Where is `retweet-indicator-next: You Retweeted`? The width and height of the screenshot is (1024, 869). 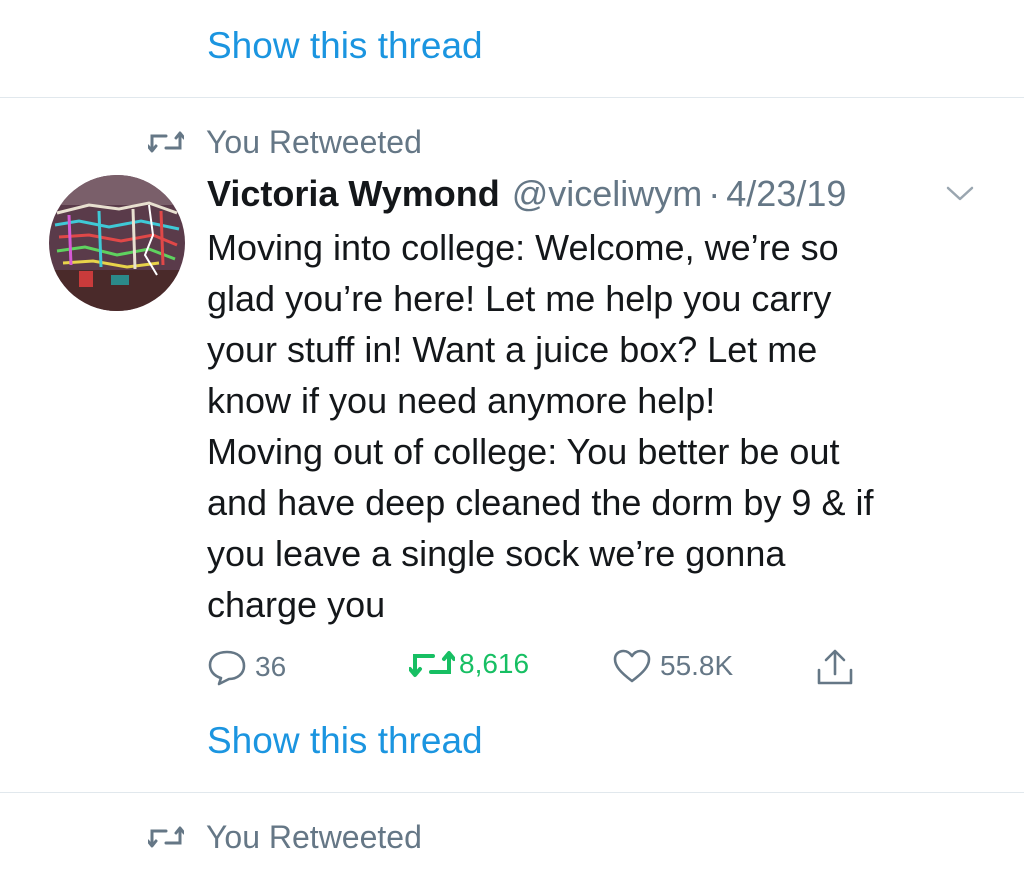 retweet-indicator-next: You Retweeted is located at coordinates (285, 837).